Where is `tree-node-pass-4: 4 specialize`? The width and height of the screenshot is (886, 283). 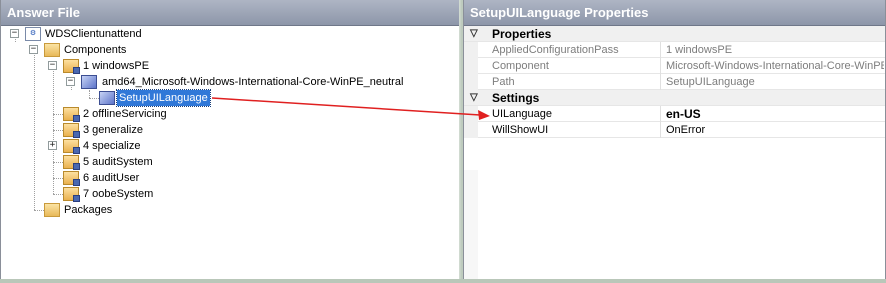
tree-node-pass-4: 4 specialize is located at coordinates (111, 146).